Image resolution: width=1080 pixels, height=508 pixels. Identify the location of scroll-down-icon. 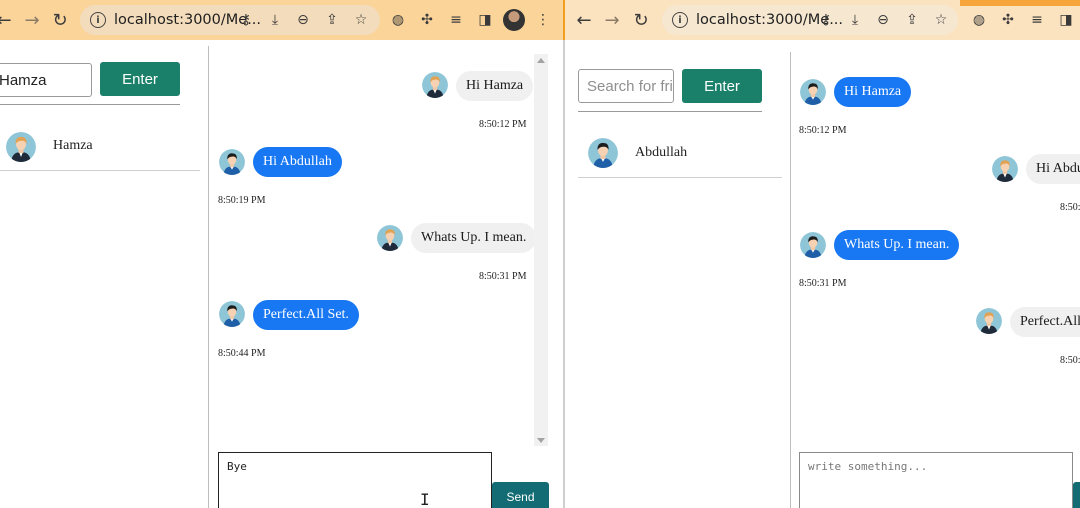
(541, 440).